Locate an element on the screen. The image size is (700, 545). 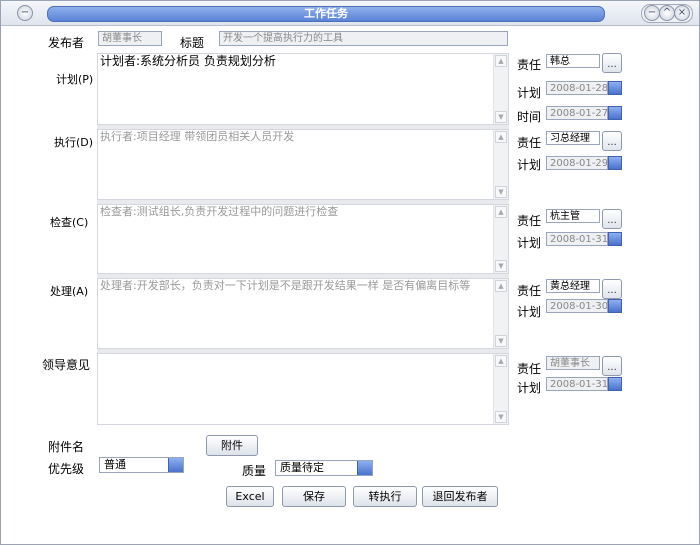
save-button: 保存 is located at coordinates (314, 496).